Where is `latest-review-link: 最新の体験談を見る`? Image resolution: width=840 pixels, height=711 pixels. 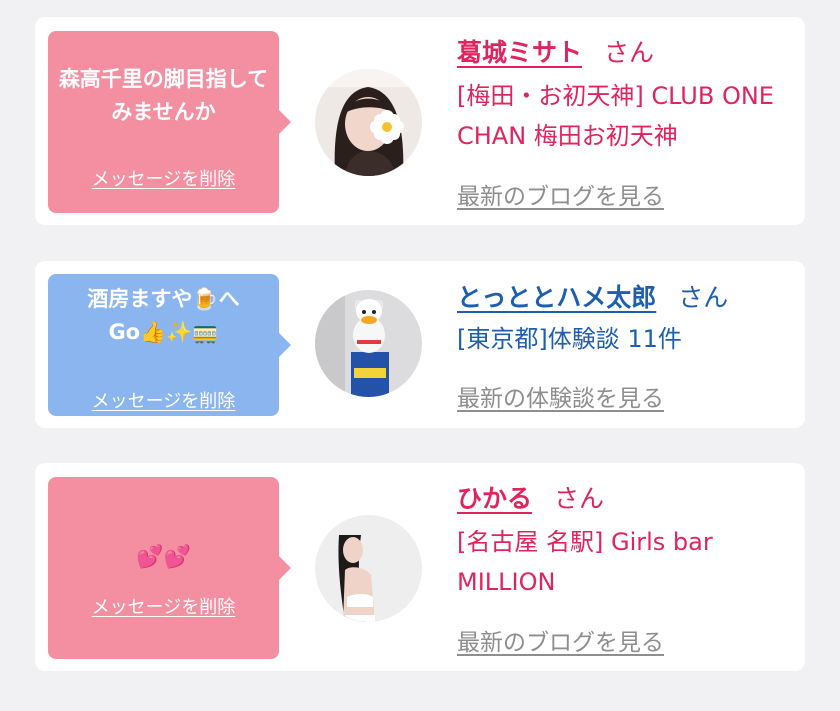 latest-review-link: 最新の体験談を見る is located at coordinates (560, 396).